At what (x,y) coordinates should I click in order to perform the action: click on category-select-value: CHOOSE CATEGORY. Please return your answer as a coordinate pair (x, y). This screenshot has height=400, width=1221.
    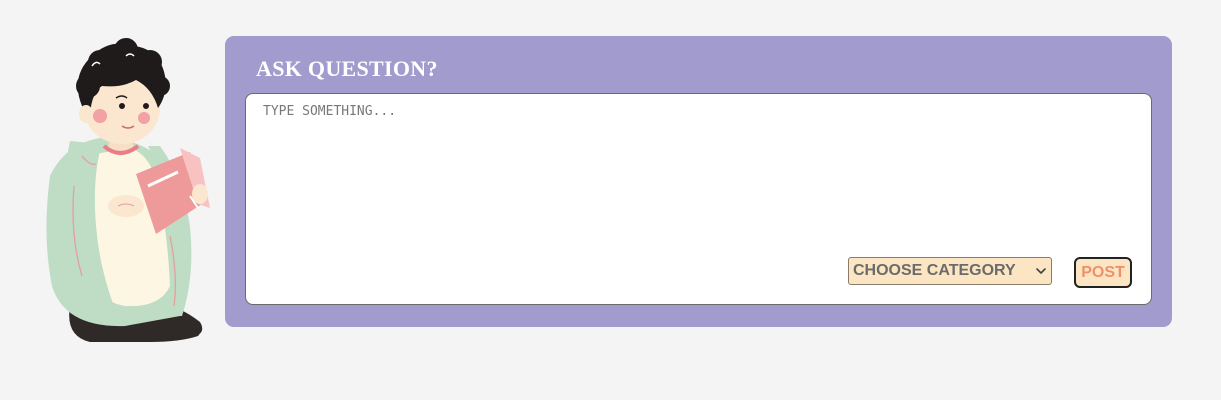
    Looking at the image, I should click on (934, 270).